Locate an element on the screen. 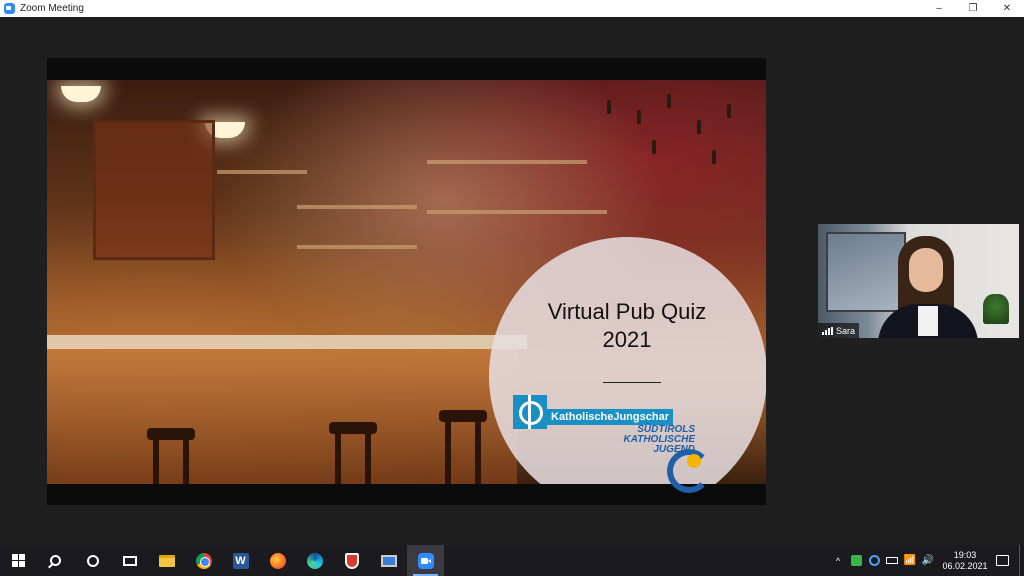 This screenshot has height=576, width=1024. kj-logo-icon is located at coordinates (530, 412).